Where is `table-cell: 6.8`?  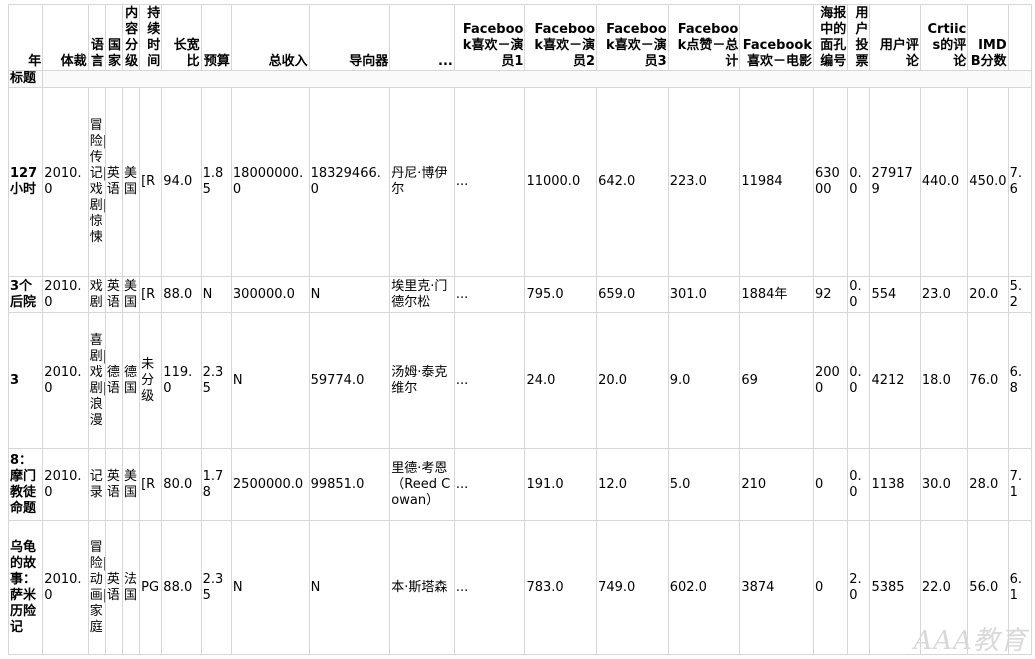
table-cell: 6.8 is located at coordinates (1020, 380).